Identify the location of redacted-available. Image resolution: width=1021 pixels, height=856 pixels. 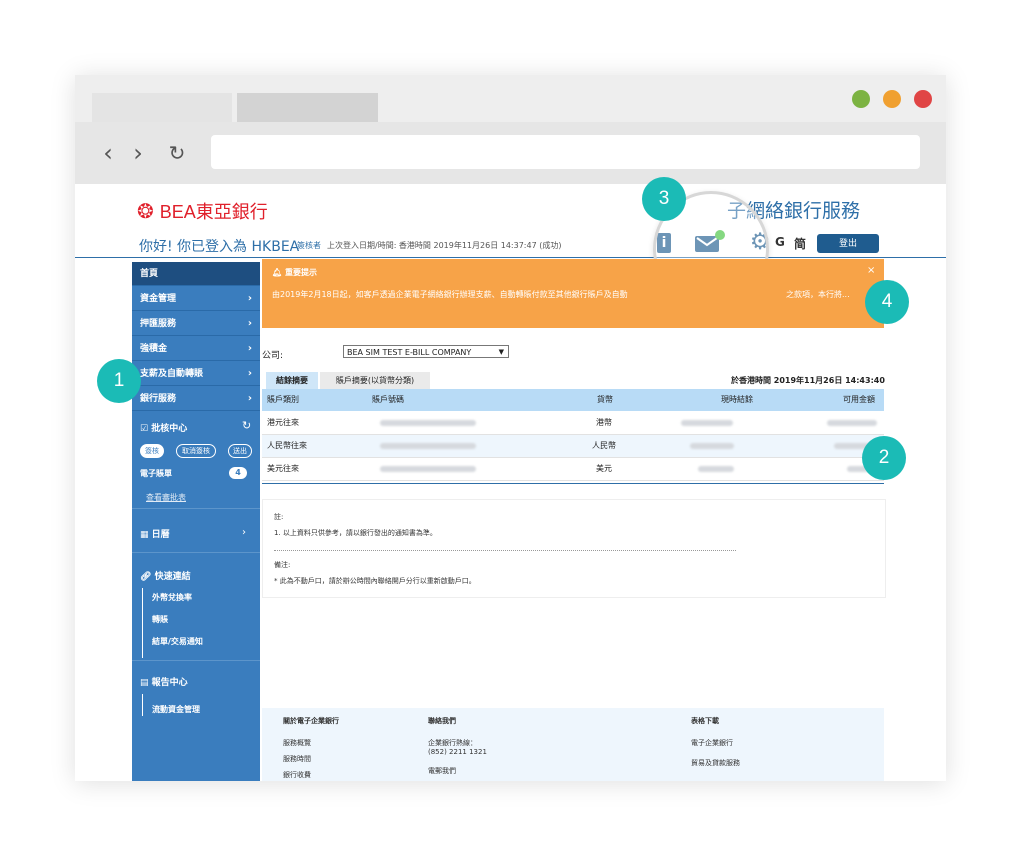
(852, 423).